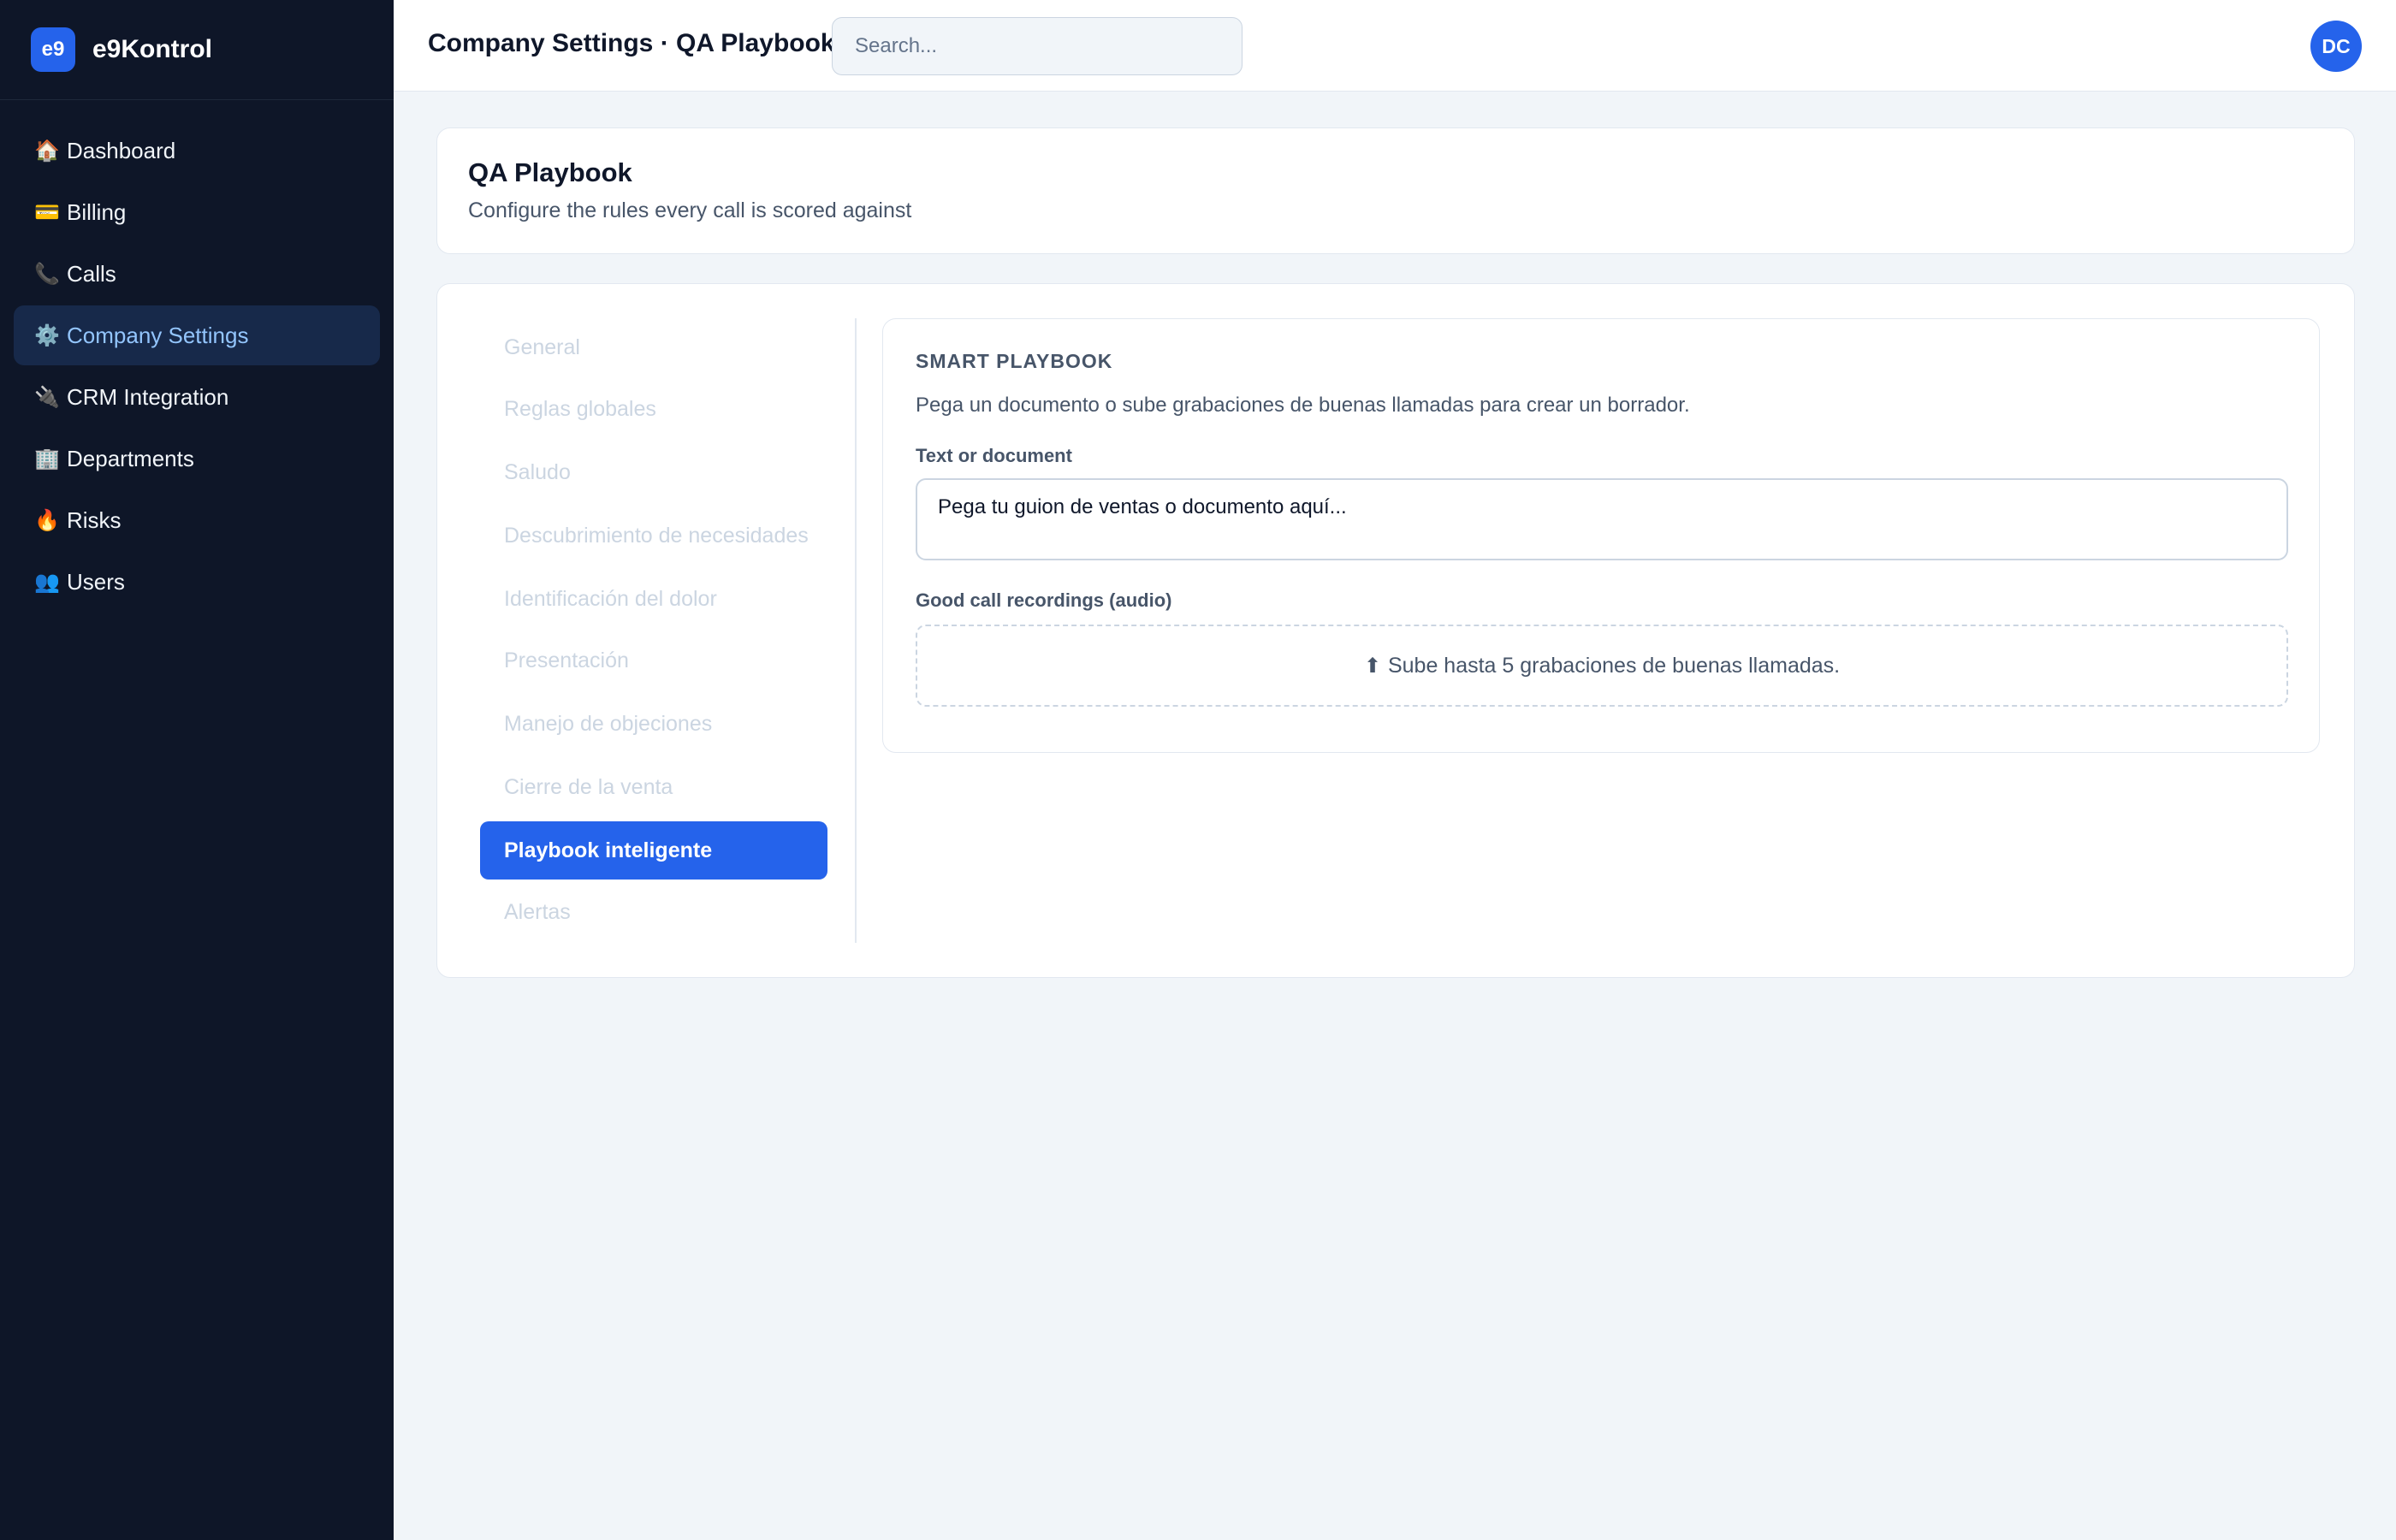 Image resolution: width=2396 pixels, height=1540 pixels. Describe the element at coordinates (92, 273) in the screenshot. I see `sidebar-item-label: Calls` at that location.